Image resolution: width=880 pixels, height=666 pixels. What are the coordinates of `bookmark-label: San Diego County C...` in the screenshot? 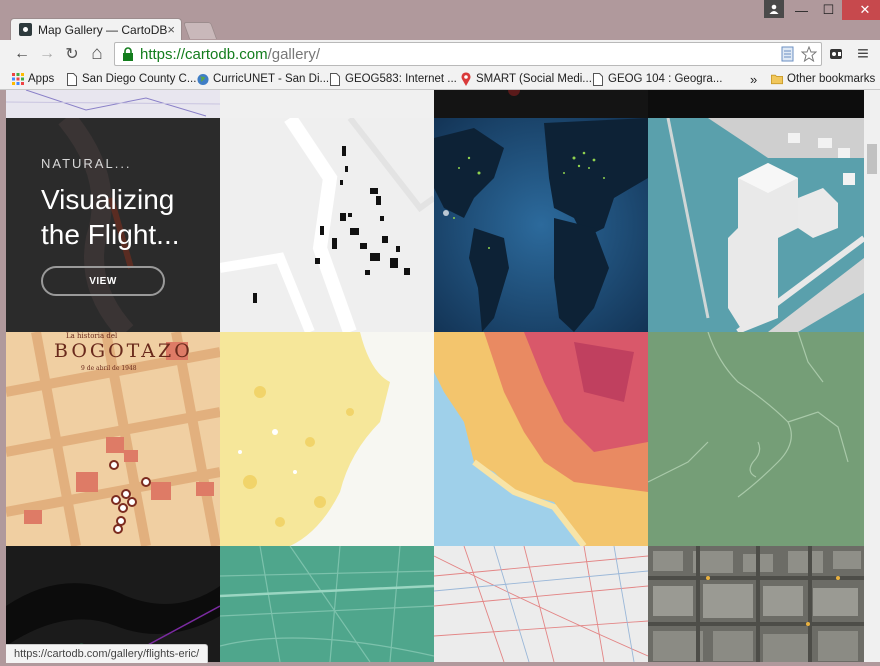 It's located at (139, 79).